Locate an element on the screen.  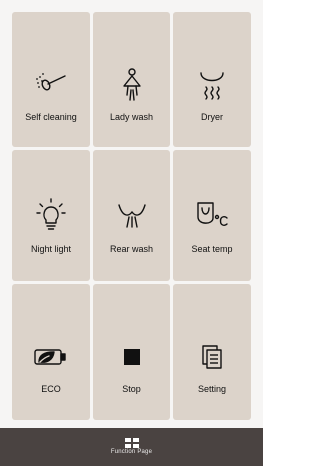
seat-temp-icon is located at coordinates (212, 214).